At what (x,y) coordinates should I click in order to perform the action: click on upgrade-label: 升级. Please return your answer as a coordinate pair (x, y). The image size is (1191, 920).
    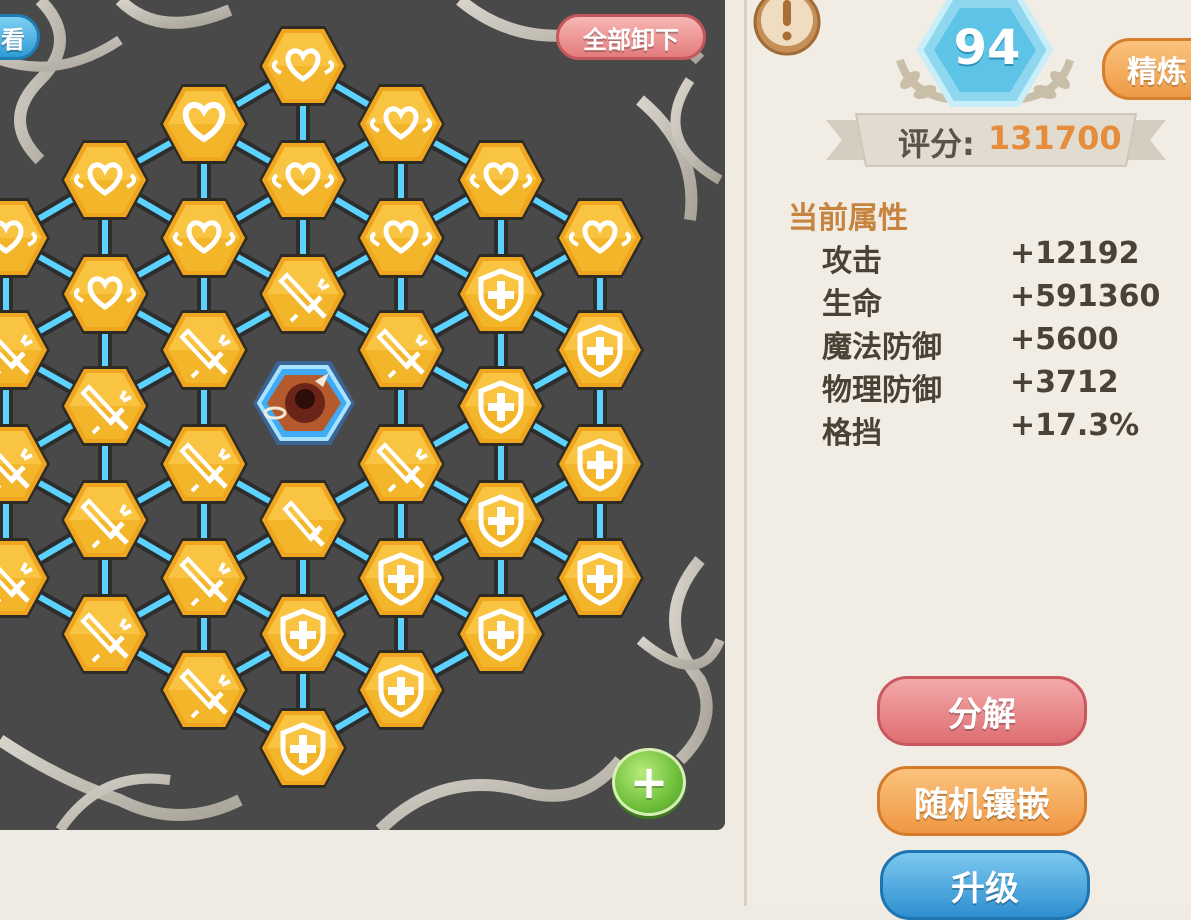
    Looking at the image, I should click on (985, 888).